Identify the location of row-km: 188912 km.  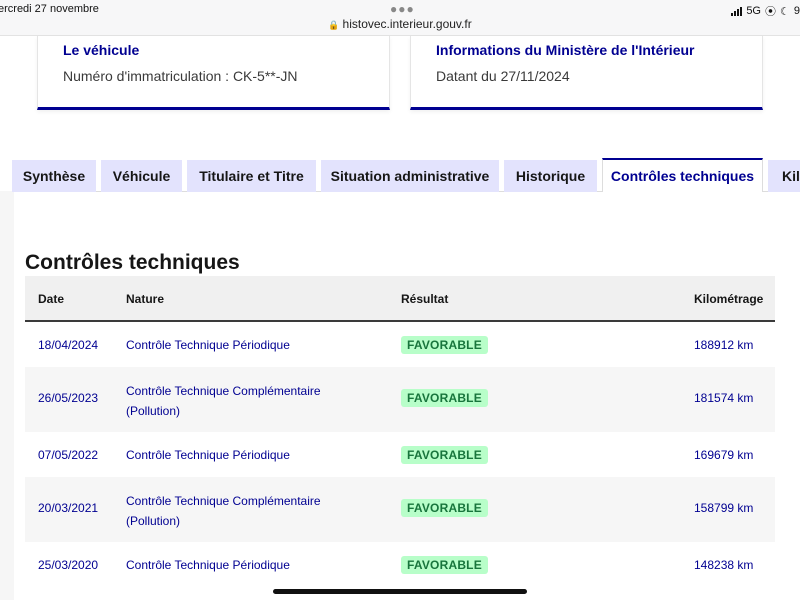
(724, 345).